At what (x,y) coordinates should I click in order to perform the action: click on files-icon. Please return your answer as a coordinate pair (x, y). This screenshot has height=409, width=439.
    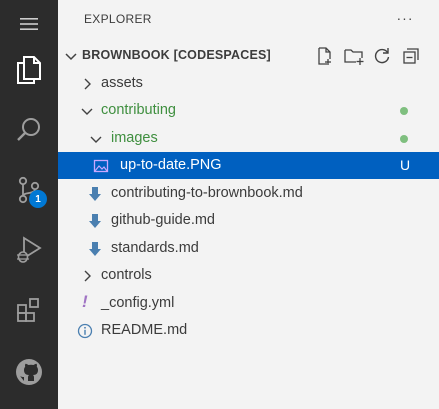
    Looking at the image, I should click on (29, 70).